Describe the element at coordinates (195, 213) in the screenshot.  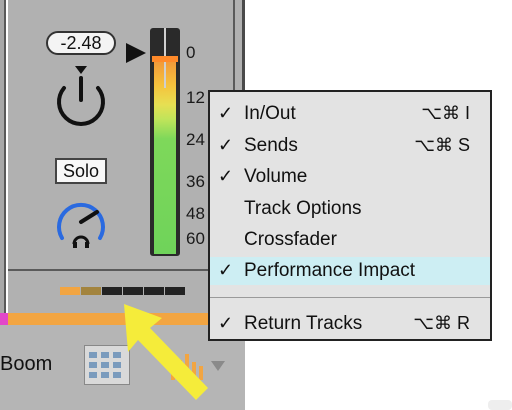
I see `scale-label: 48` at that location.